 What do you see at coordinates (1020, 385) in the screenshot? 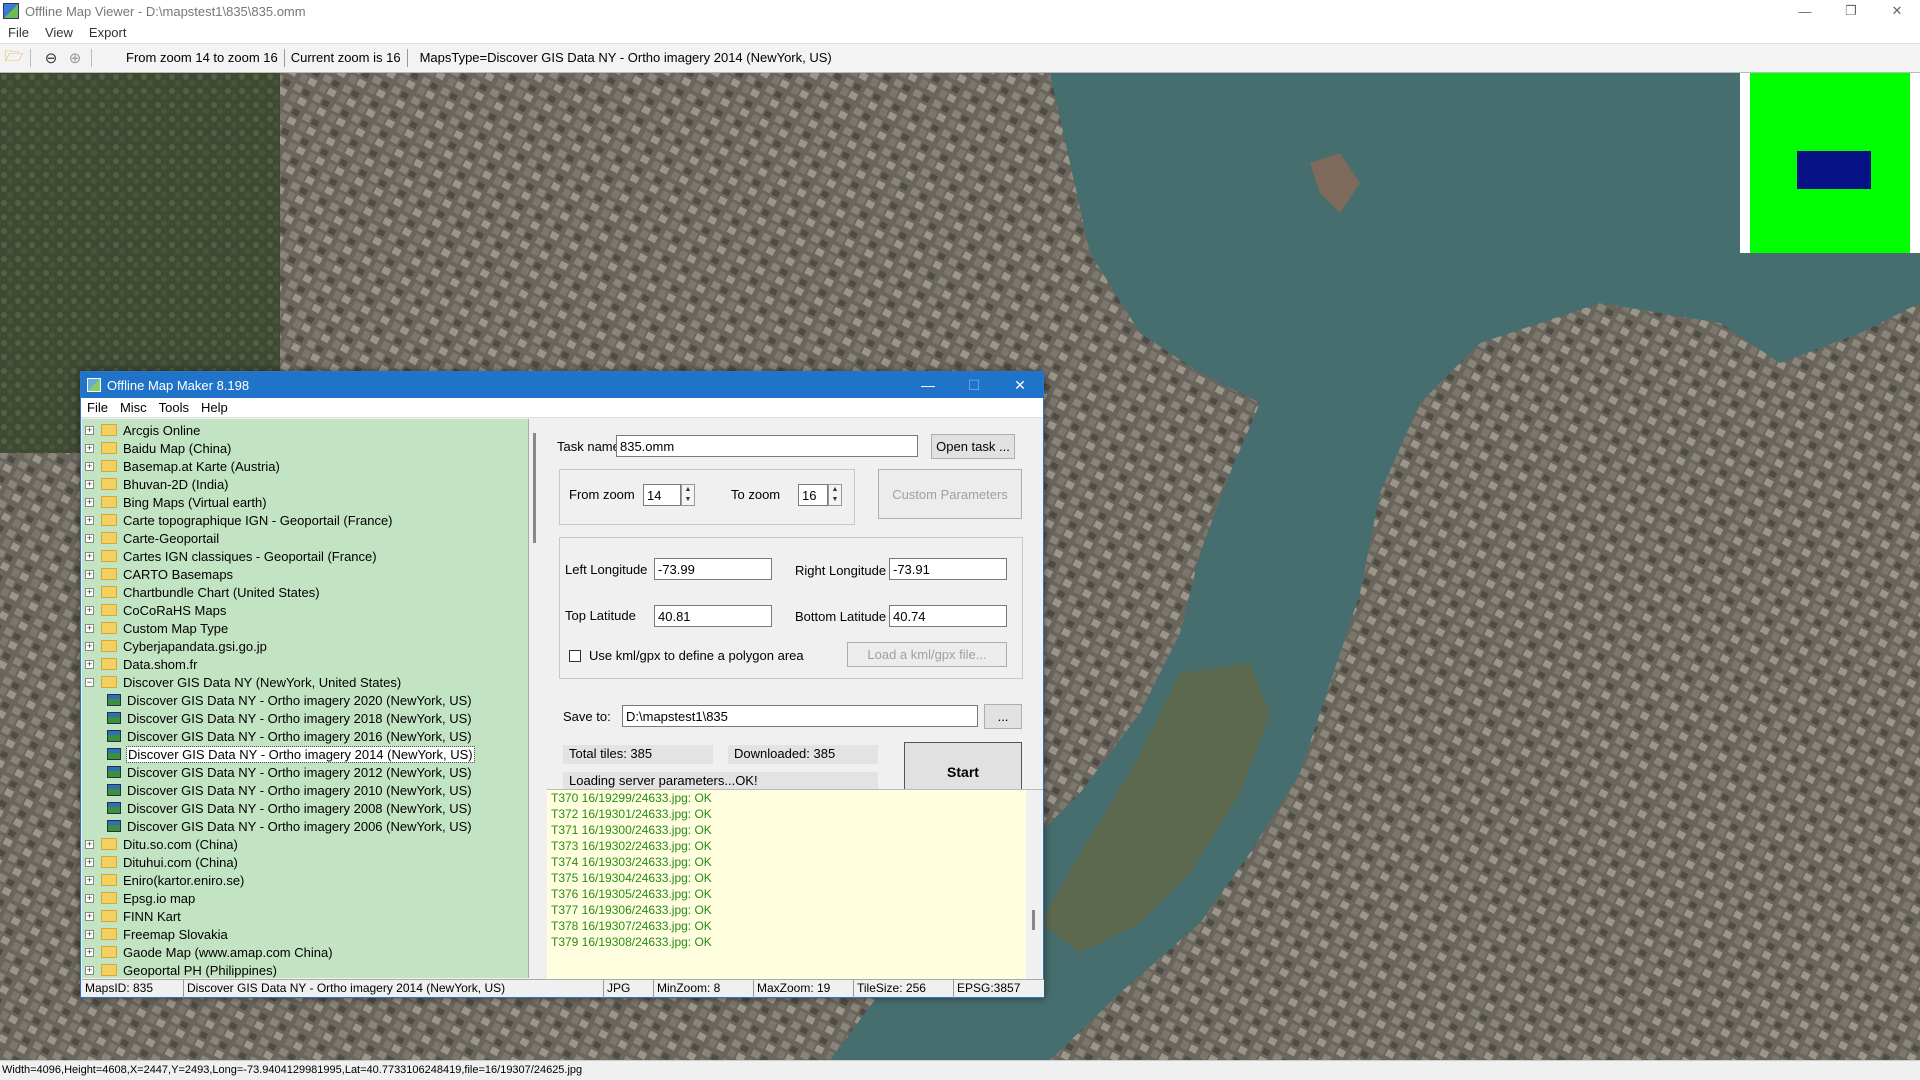
I see `dialog-close-button: ✕` at bounding box center [1020, 385].